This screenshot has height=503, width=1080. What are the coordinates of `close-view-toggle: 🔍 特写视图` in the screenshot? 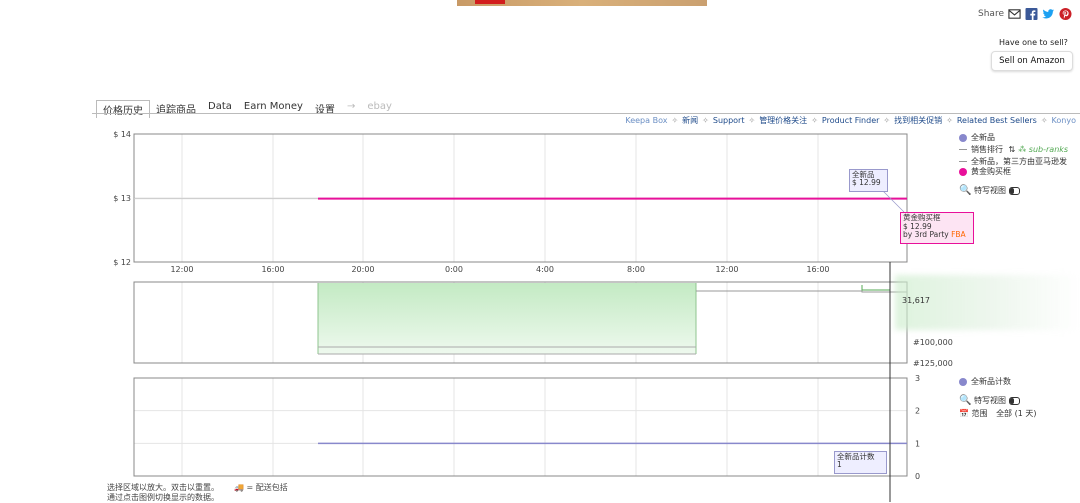 It's located at (989, 190).